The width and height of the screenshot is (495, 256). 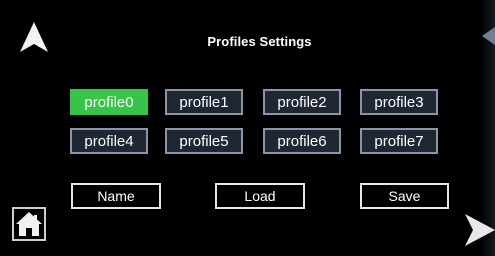 I want to click on profile-button-1: profile1, so click(x=204, y=102).